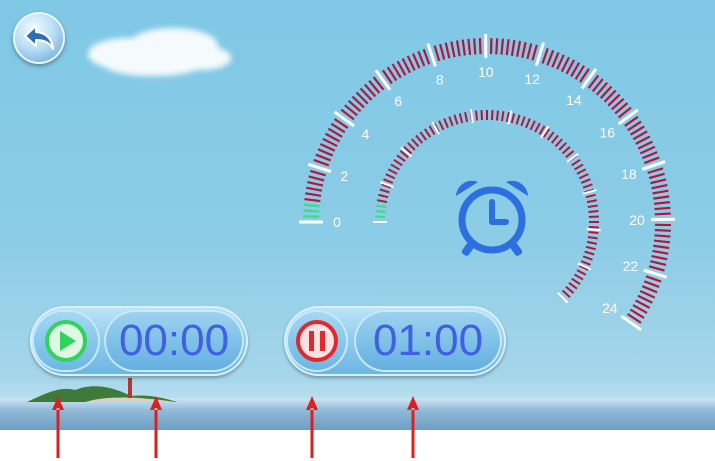  I want to click on start-timer-control: 00:00, so click(139, 341).